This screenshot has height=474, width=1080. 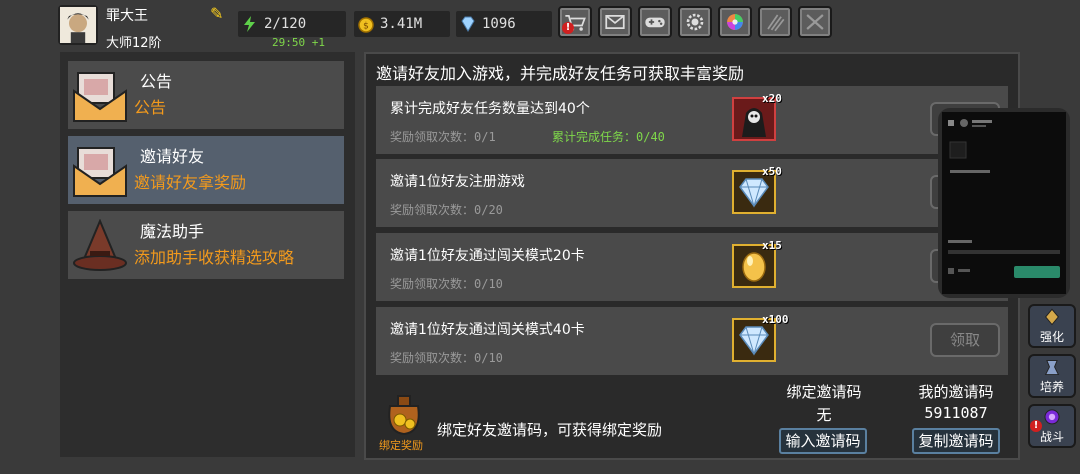 What do you see at coordinates (772, 171) in the screenshot?
I see `reward-quantity: x50` at bounding box center [772, 171].